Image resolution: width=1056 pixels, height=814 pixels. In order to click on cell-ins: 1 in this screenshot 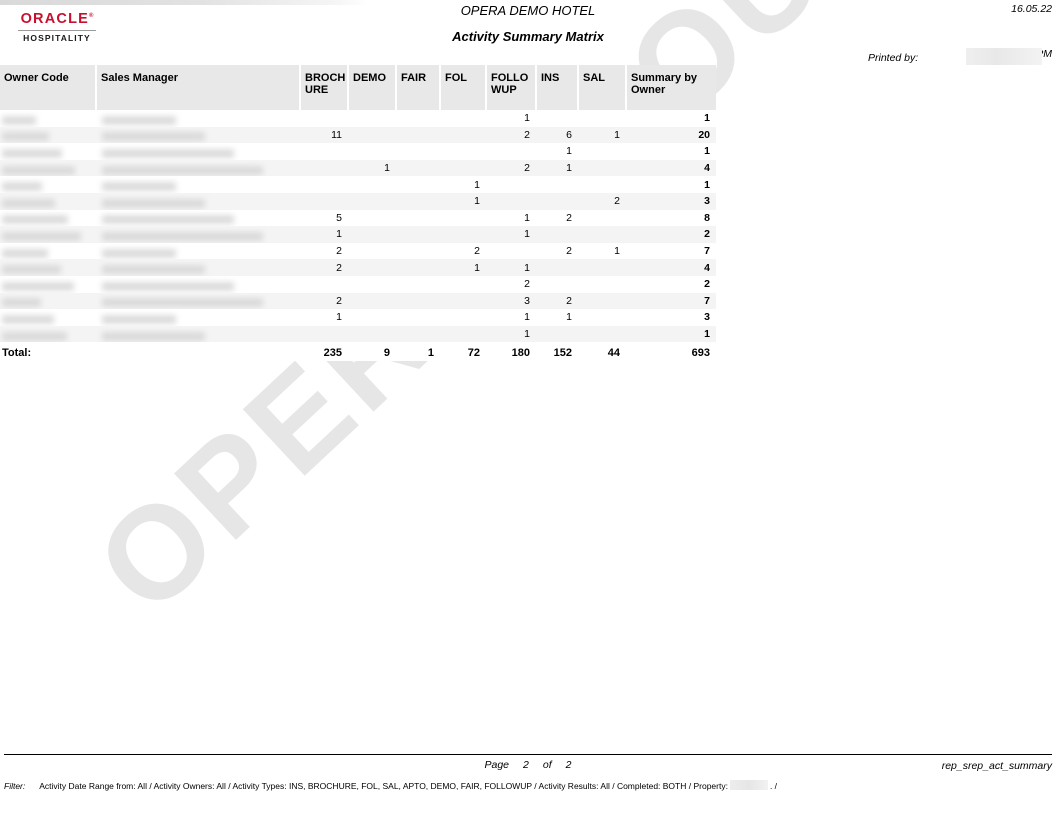, I will do `click(557, 317)`.